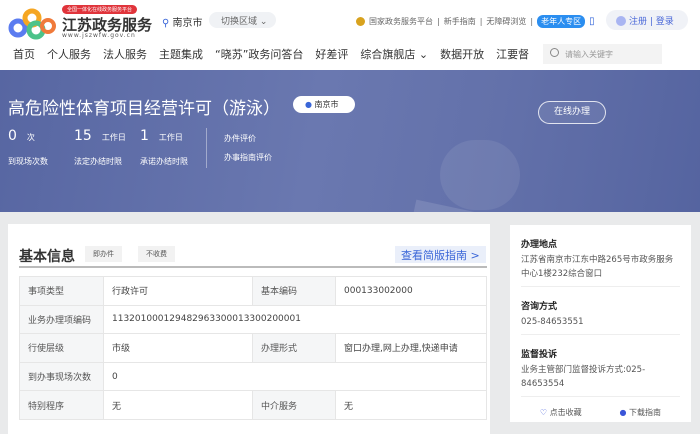  What do you see at coordinates (240, 138) in the screenshot?
I see `case-rating-link: 办件评价` at bounding box center [240, 138].